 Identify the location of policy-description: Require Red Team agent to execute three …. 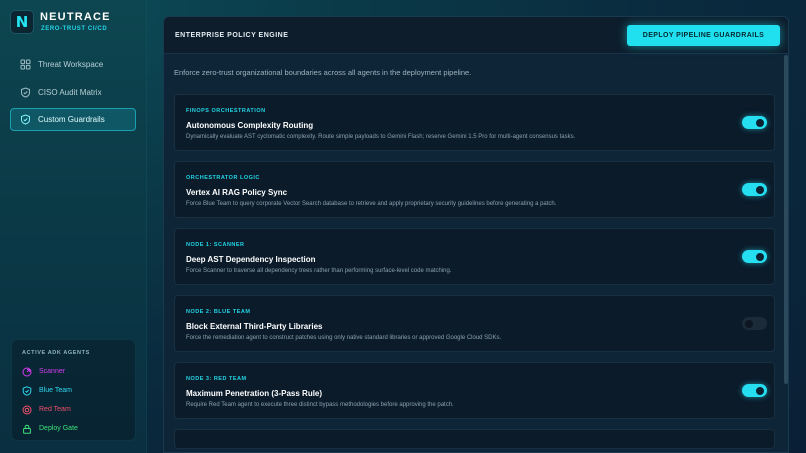
(320, 405).